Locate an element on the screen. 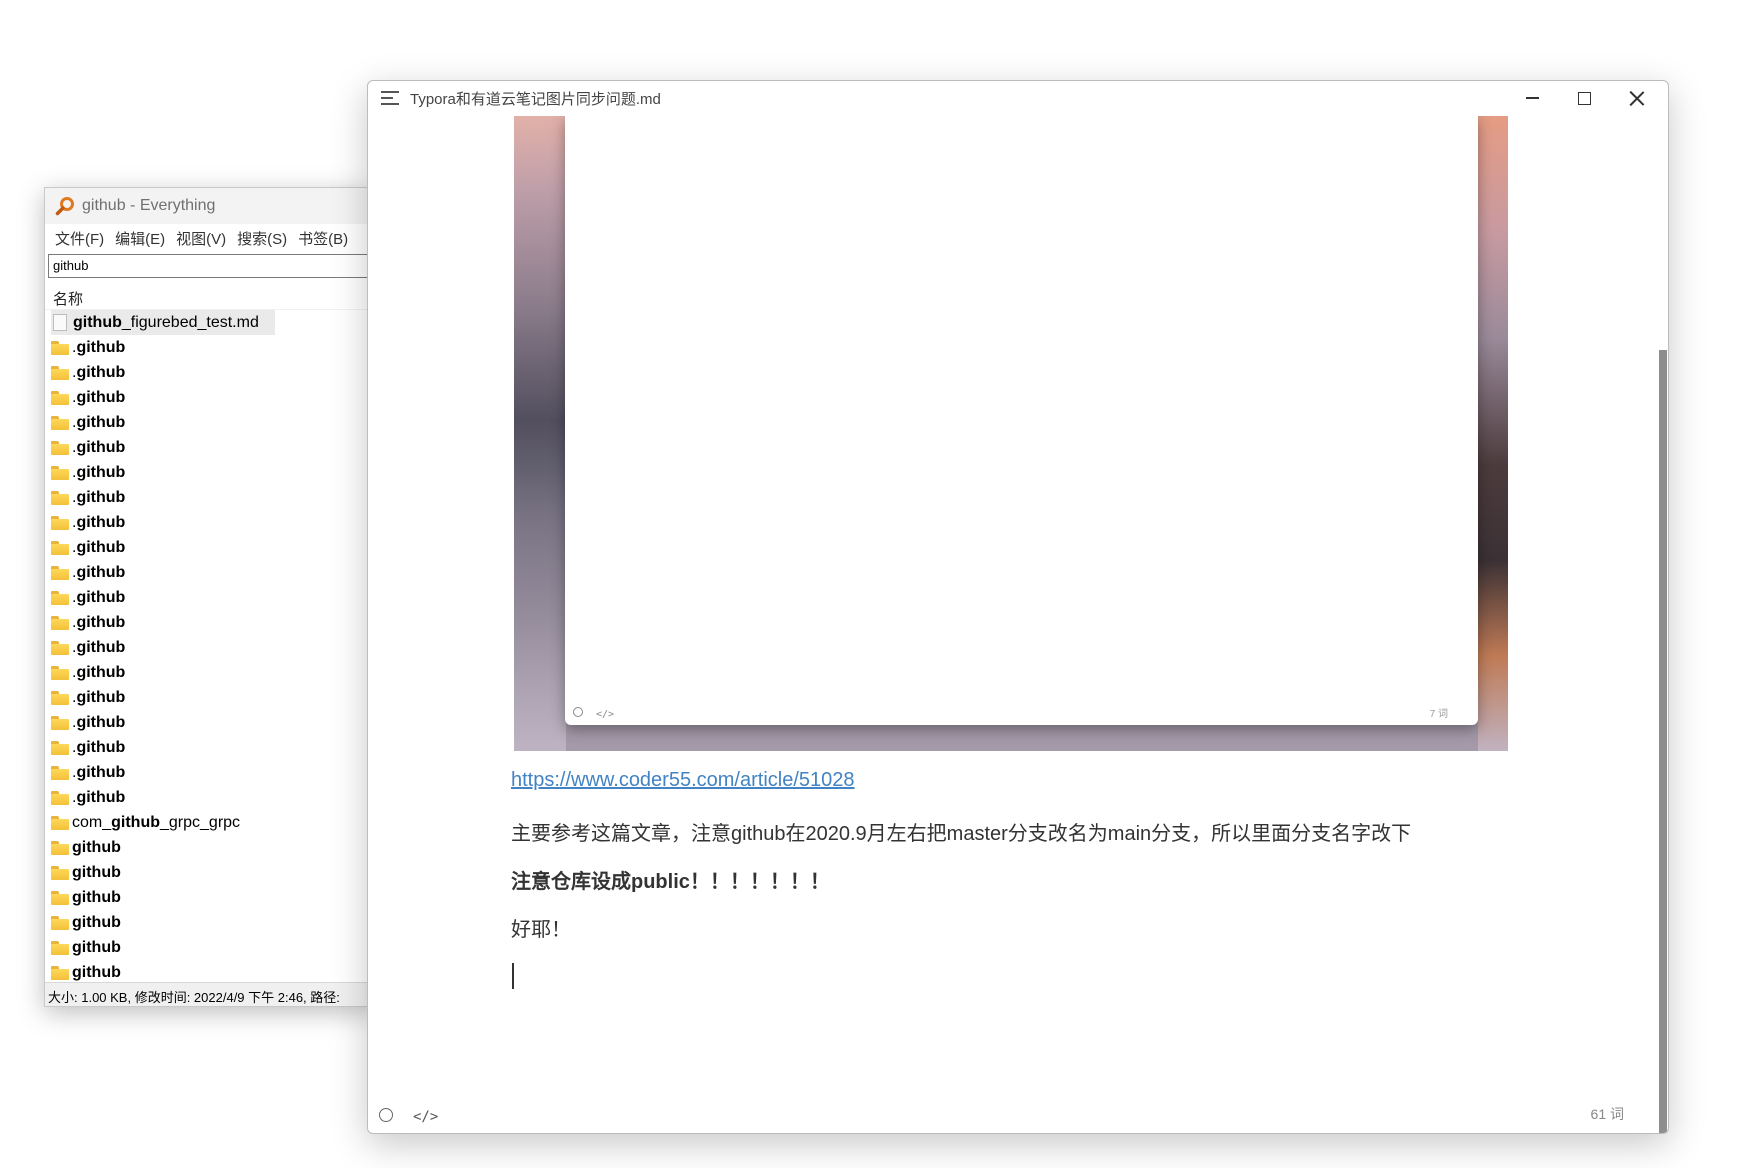 This screenshot has width=1740, height=1168. word-count: 61 词 is located at coordinates (1607, 1114).